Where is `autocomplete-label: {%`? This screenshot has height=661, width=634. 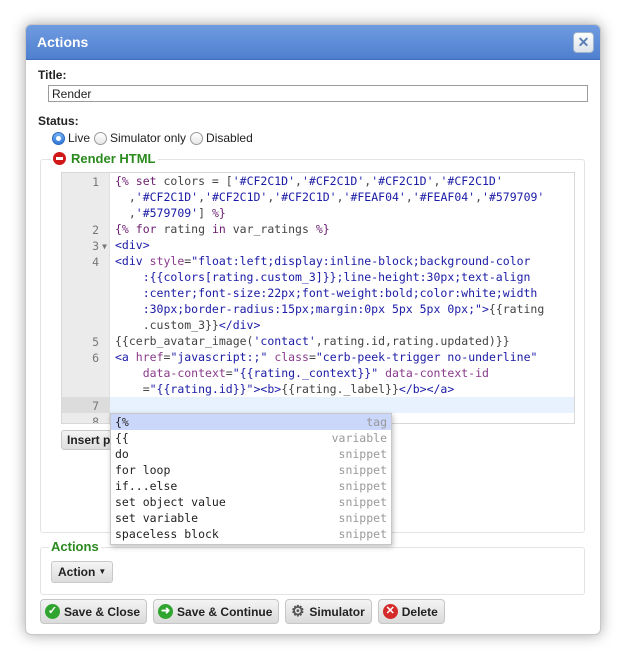 autocomplete-label: {% is located at coordinates (122, 422).